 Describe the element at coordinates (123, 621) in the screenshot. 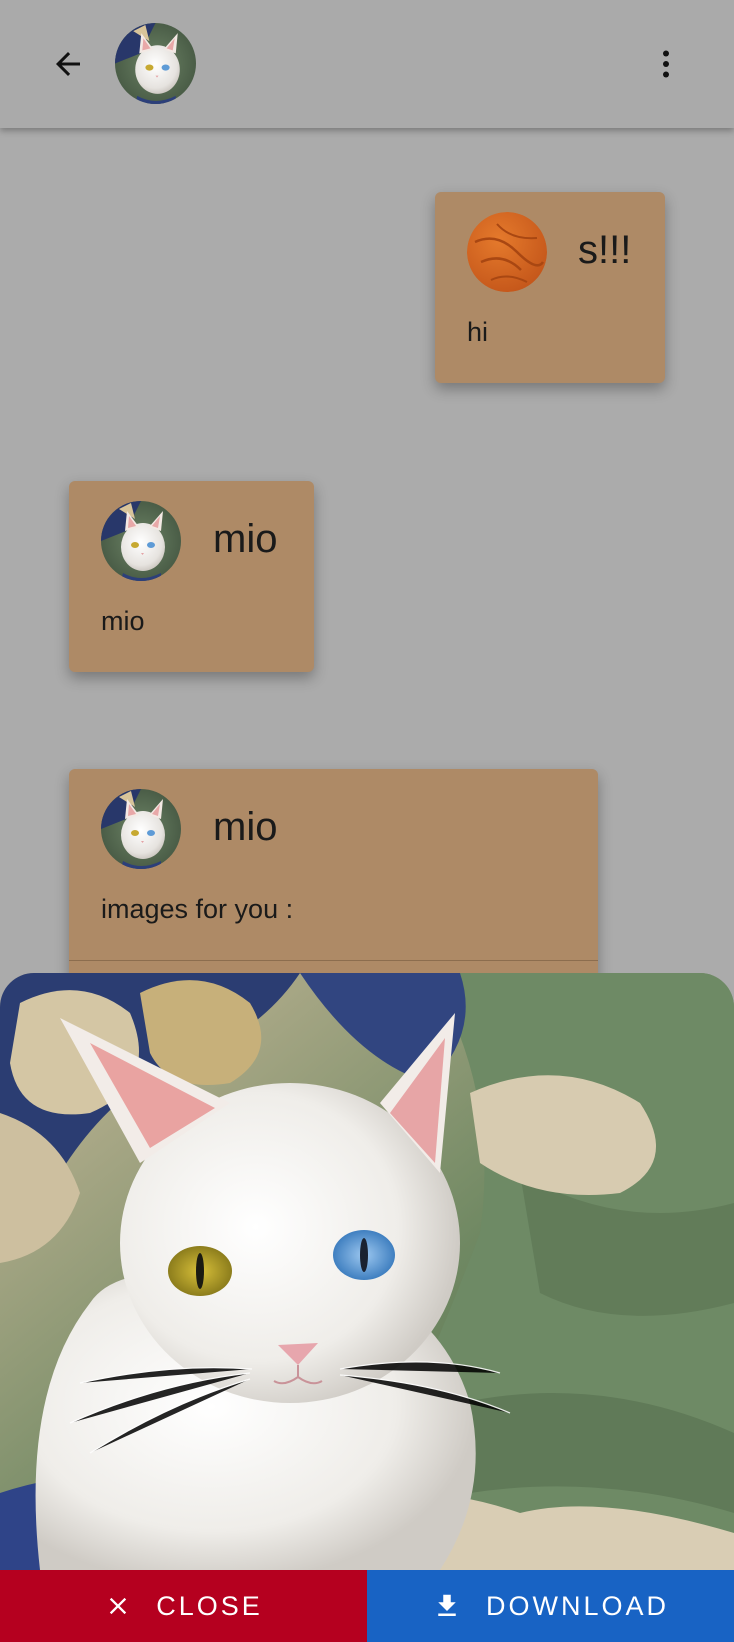

I see `message-text: mio` at that location.